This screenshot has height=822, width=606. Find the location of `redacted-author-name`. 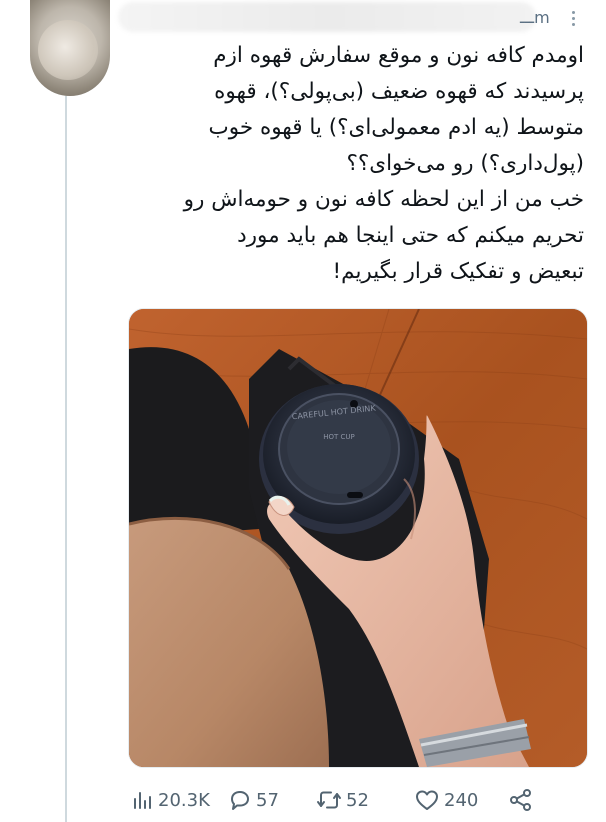

redacted-author-name is located at coordinates (327, 17).